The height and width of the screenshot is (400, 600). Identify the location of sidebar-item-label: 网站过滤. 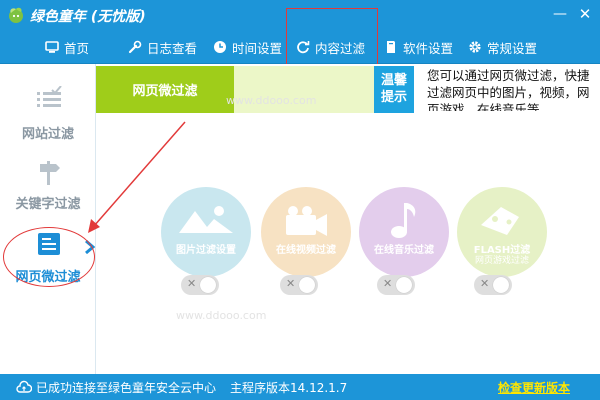
(47, 134).